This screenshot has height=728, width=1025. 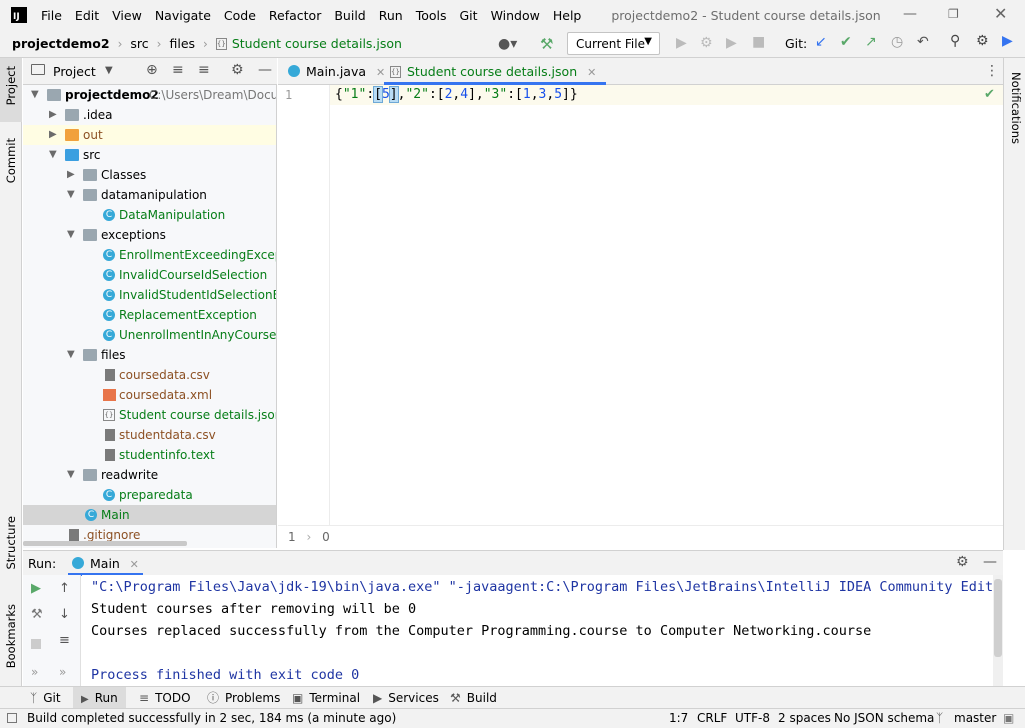 What do you see at coordinates (910, 14) in the screenshot?
I see `minimize-icon: —` at bounding box center [910, 14].